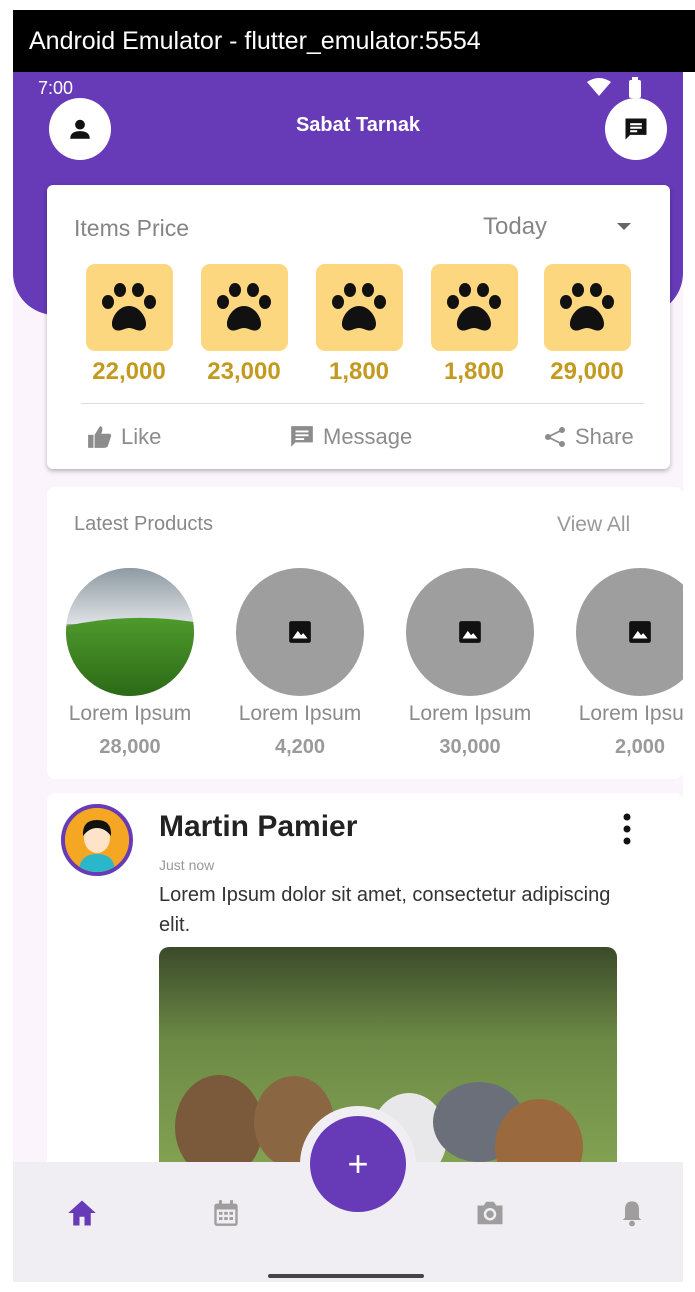 Image resolution: width=695 pixels, height=1292 pixels. Describe the element at coordinates (490, 1213) in the screenshot. I see `camera-icon` at that location.